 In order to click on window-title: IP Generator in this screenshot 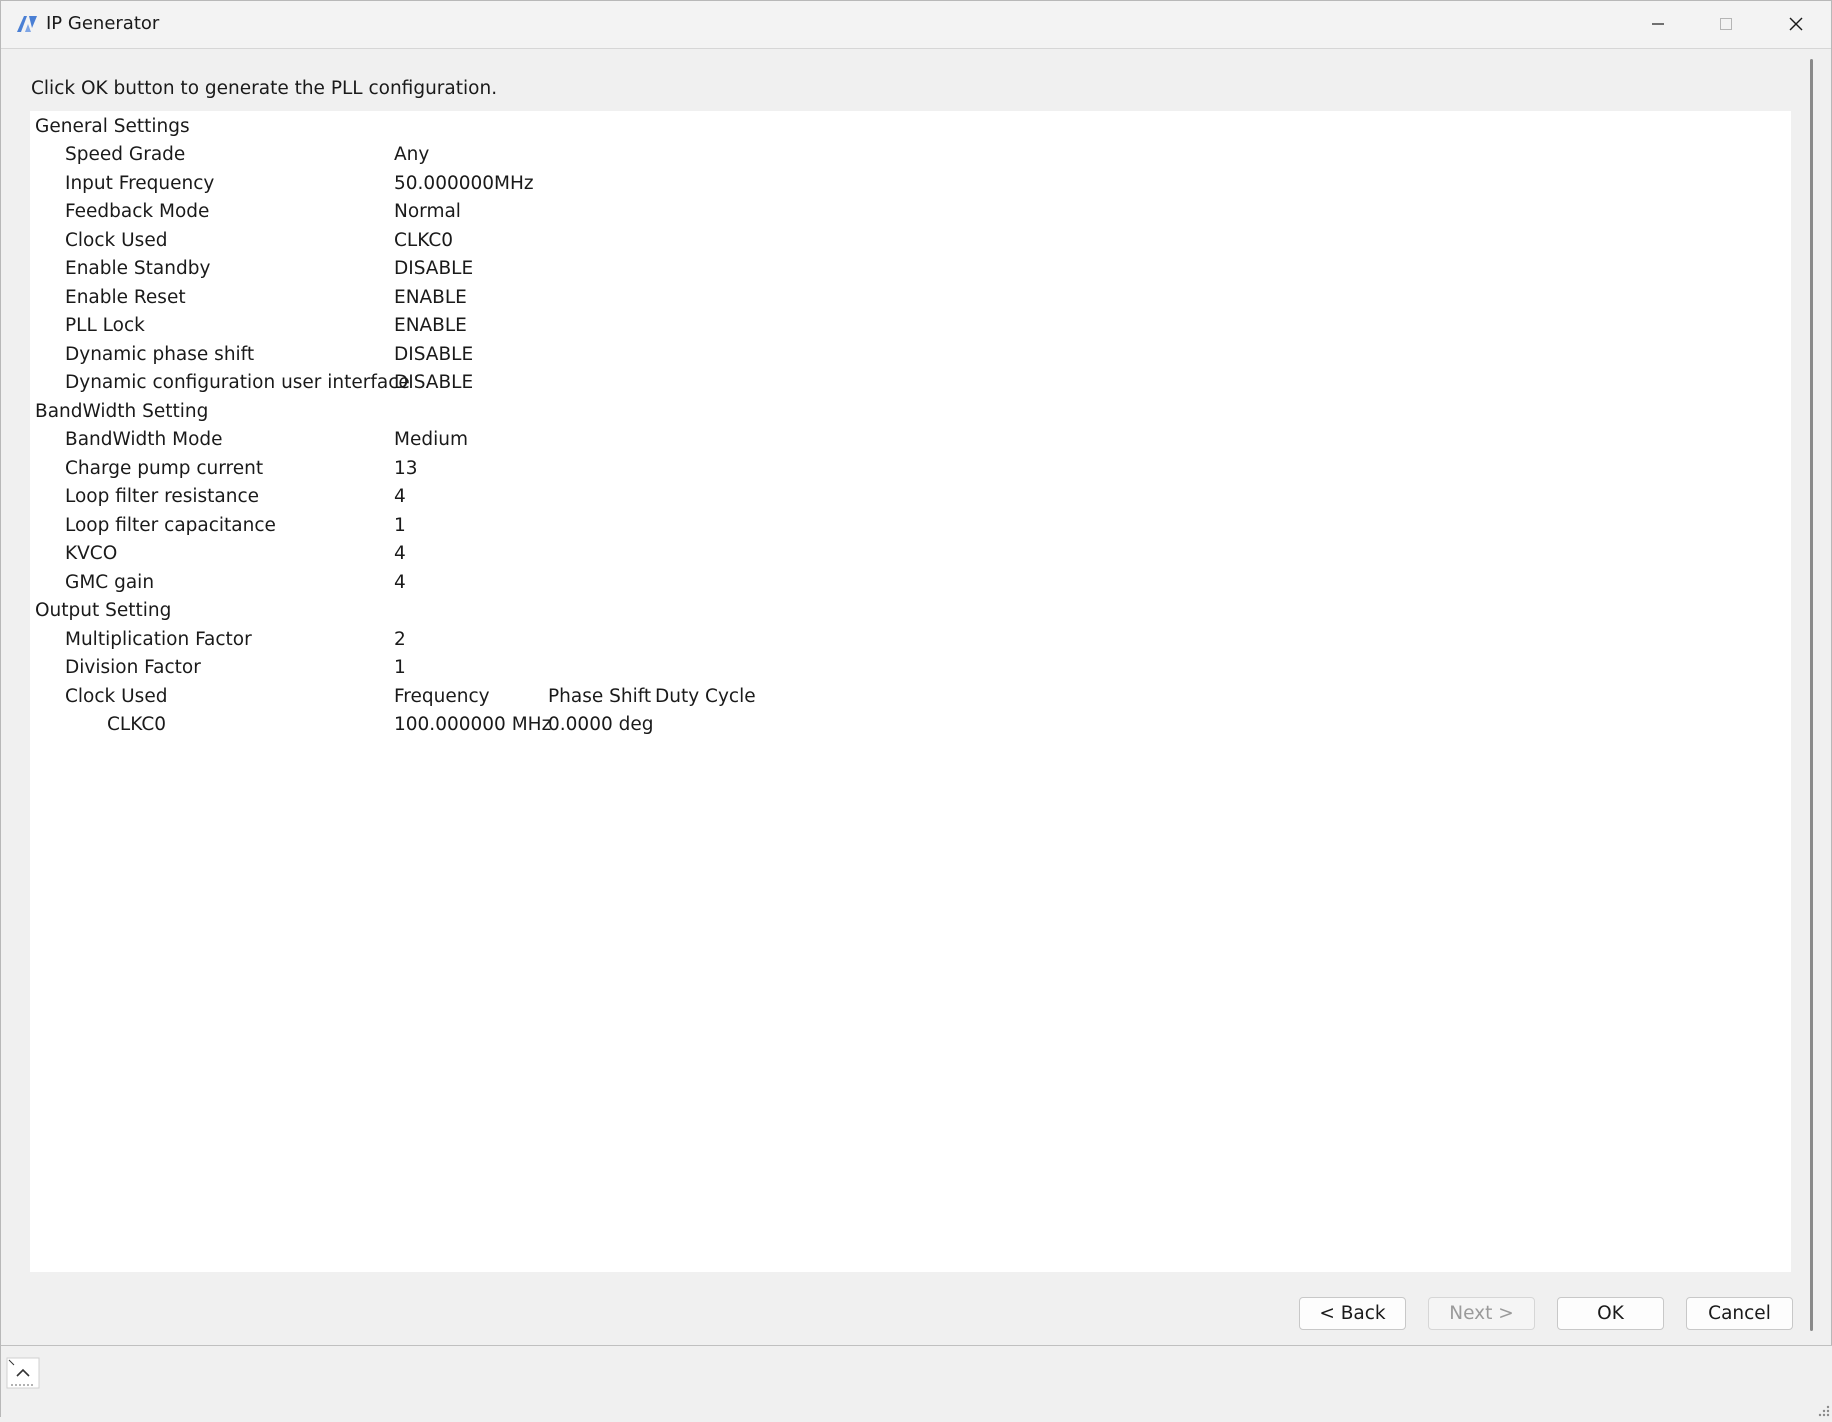, I will do `click(103, 23)`.